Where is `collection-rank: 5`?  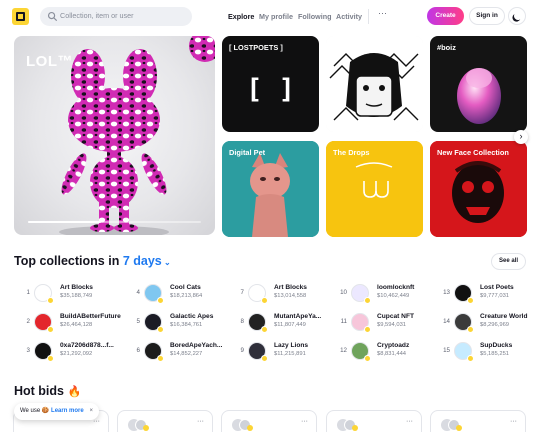
collection-rank: 5 is located at coordinates (138, 321).